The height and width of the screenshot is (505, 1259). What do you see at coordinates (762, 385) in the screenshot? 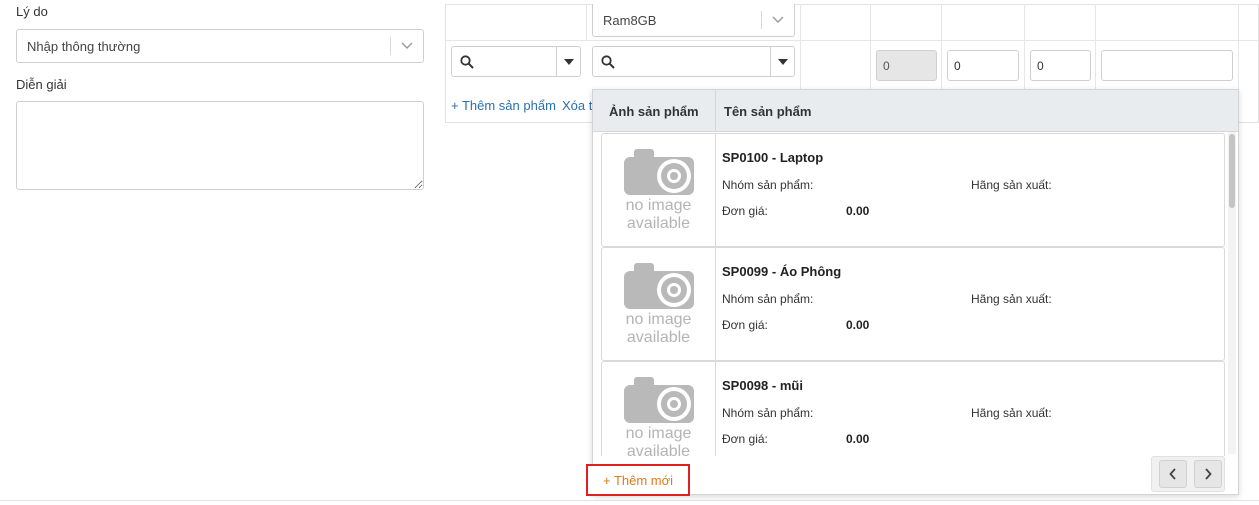
I see `product-title: SP0098 - mũi` at bounding box center [762, 385].